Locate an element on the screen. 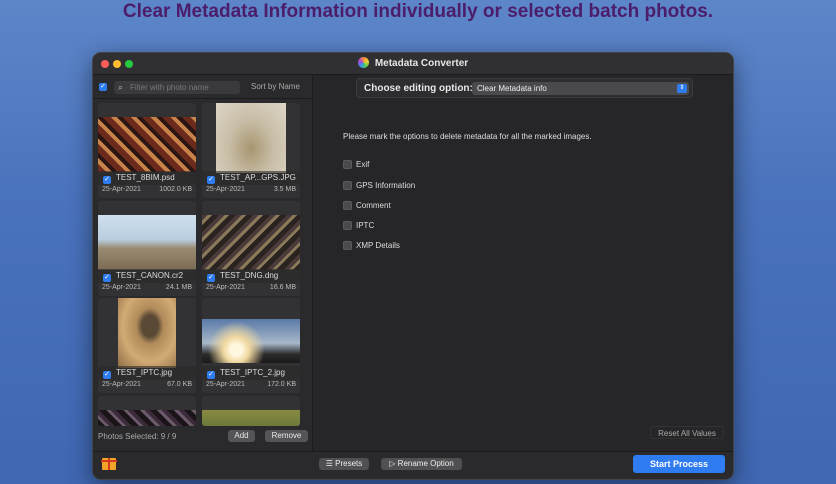 Image resolution: width=836 pixels, height=484 pixels. photo-list-toolbar: ✓ ⌕ Filter with photo name Sort by Name is located at coordinates (202, 87).